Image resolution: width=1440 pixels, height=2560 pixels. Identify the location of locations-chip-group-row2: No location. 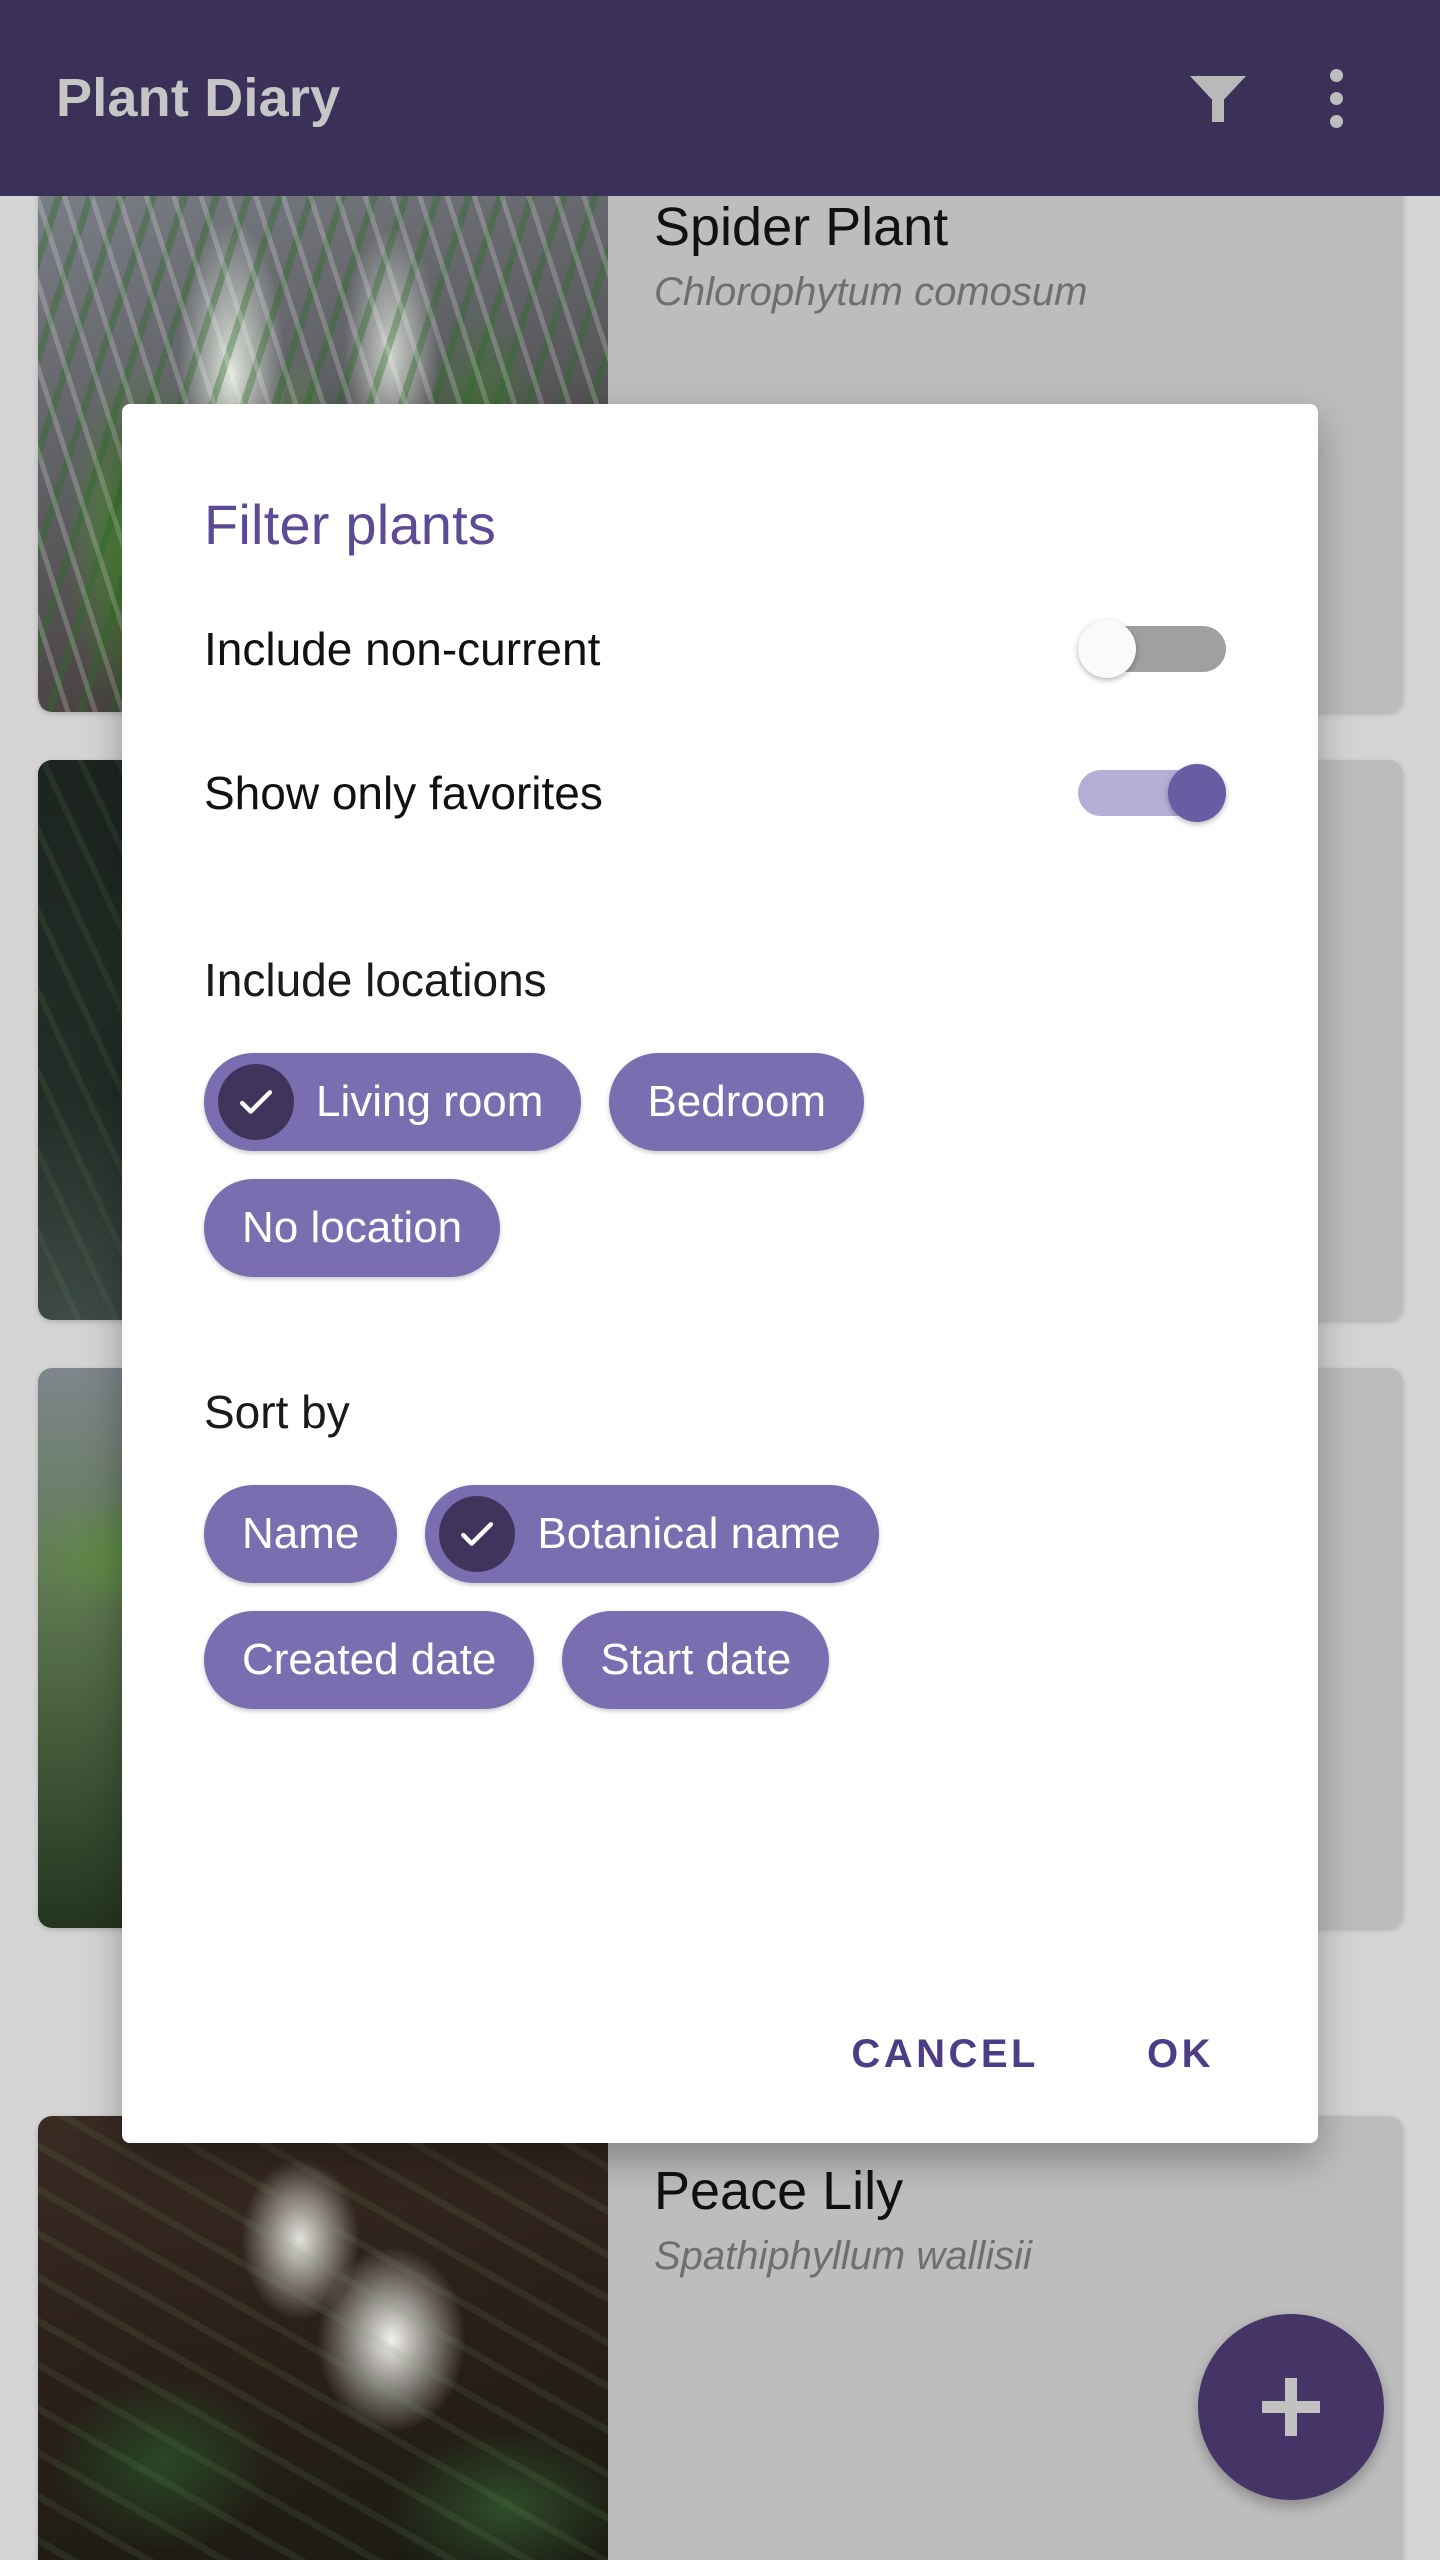
(720, 1228).